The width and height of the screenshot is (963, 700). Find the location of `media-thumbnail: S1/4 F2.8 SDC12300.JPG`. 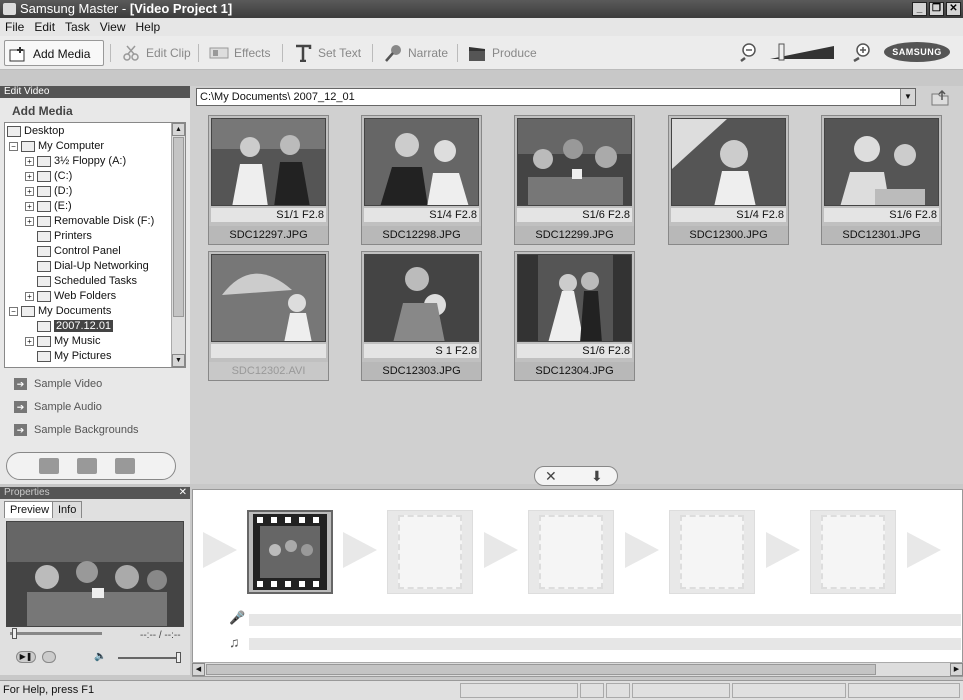

media-thumbnail: S1/4 F2.8 SDC12300.JPG is located at coordinates (728, 180).